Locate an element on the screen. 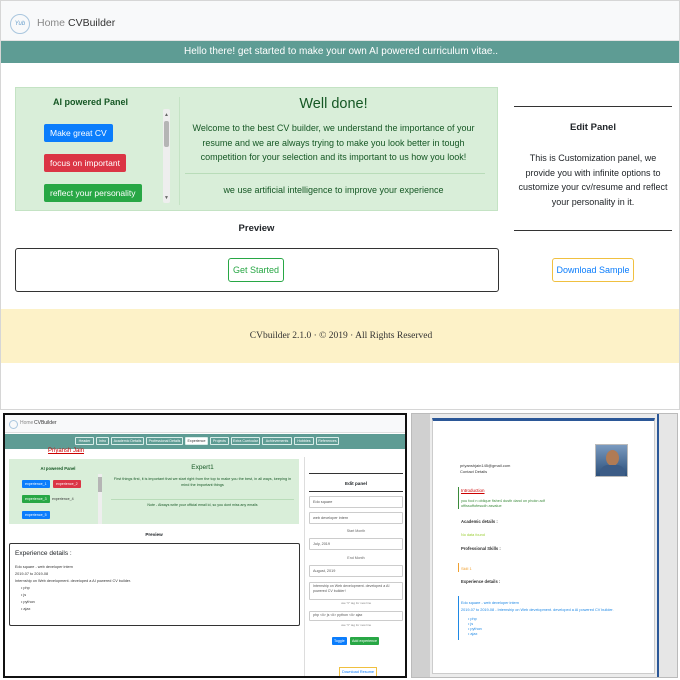  tab-professional-details: Professional Details is located at coordinates (164, 441).